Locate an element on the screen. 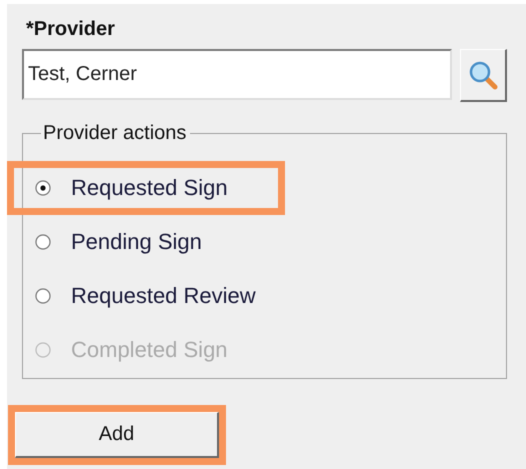  field-label: *Provider is located at coordinates (70, 29).